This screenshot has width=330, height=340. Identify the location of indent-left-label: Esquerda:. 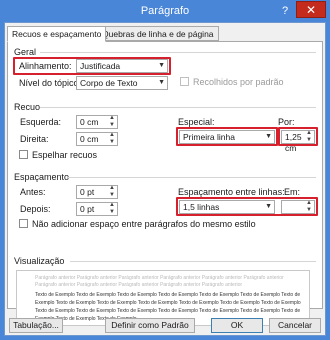
(41, 122).